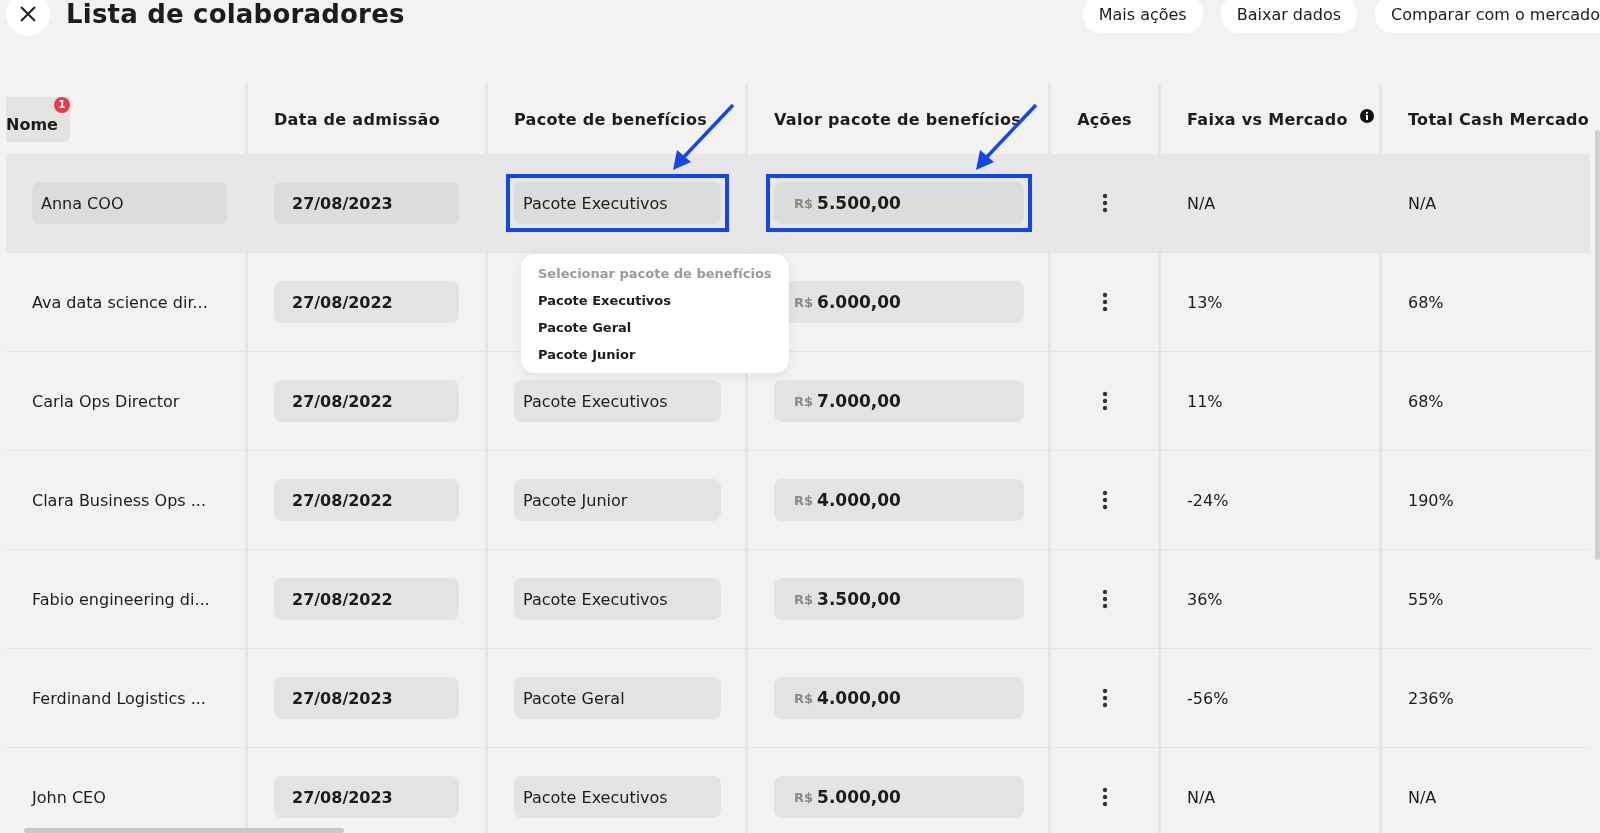 This screenshot has height=833, width=1600. I want to click on package-select: Pacote Junior, so click(617, 500).